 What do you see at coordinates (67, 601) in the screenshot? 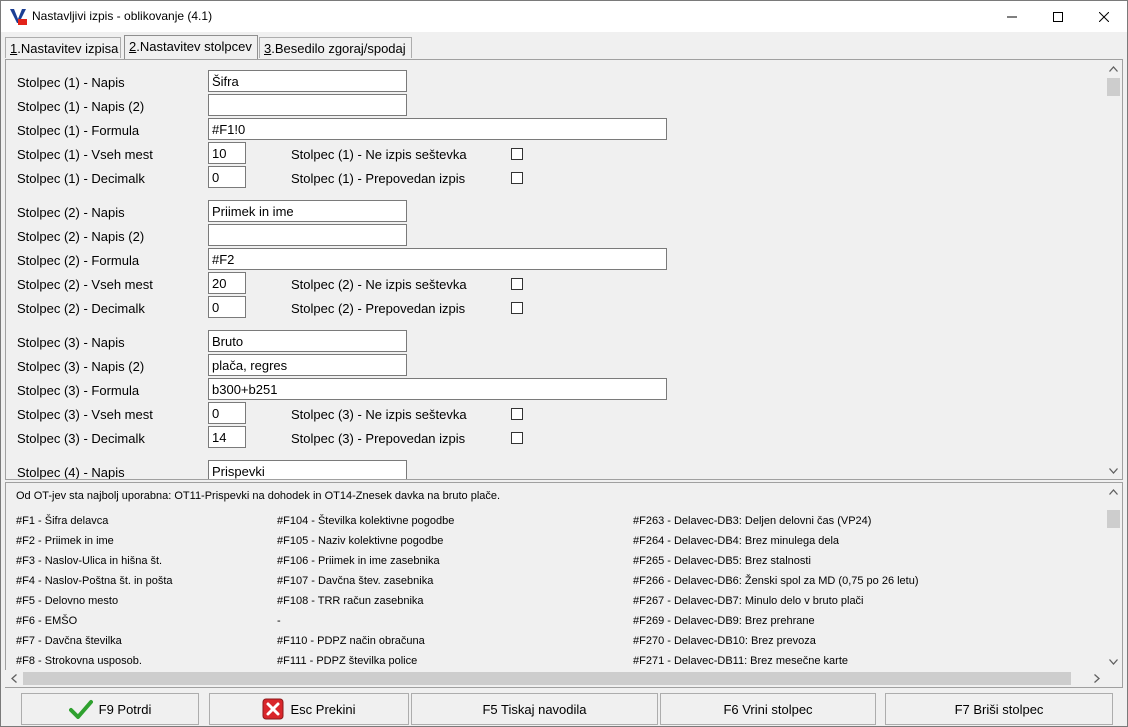
I see `help-item: #F5 - Delovno mesto` at bounding box center [67, 601].